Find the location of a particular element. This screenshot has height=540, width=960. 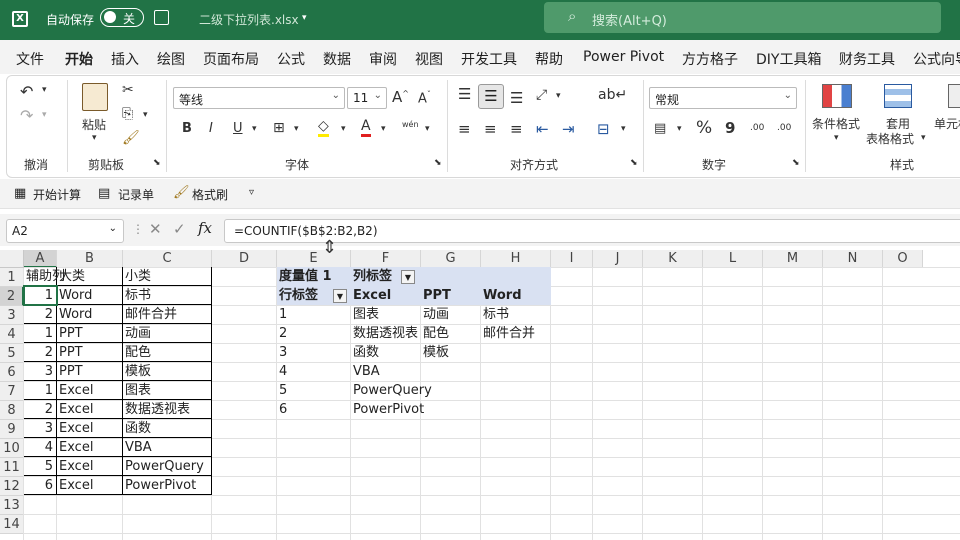

column-header: C is located at coordinates (167, 259).